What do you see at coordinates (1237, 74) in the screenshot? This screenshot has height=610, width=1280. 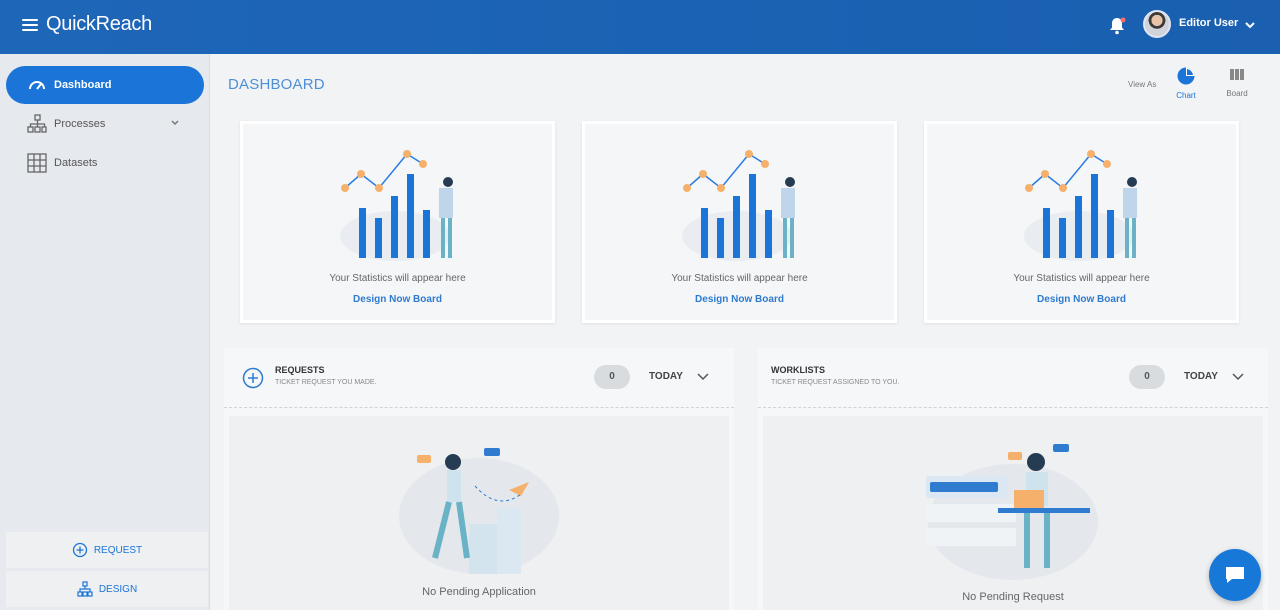 I see `board-icon` at bounding box center [1237, 74].